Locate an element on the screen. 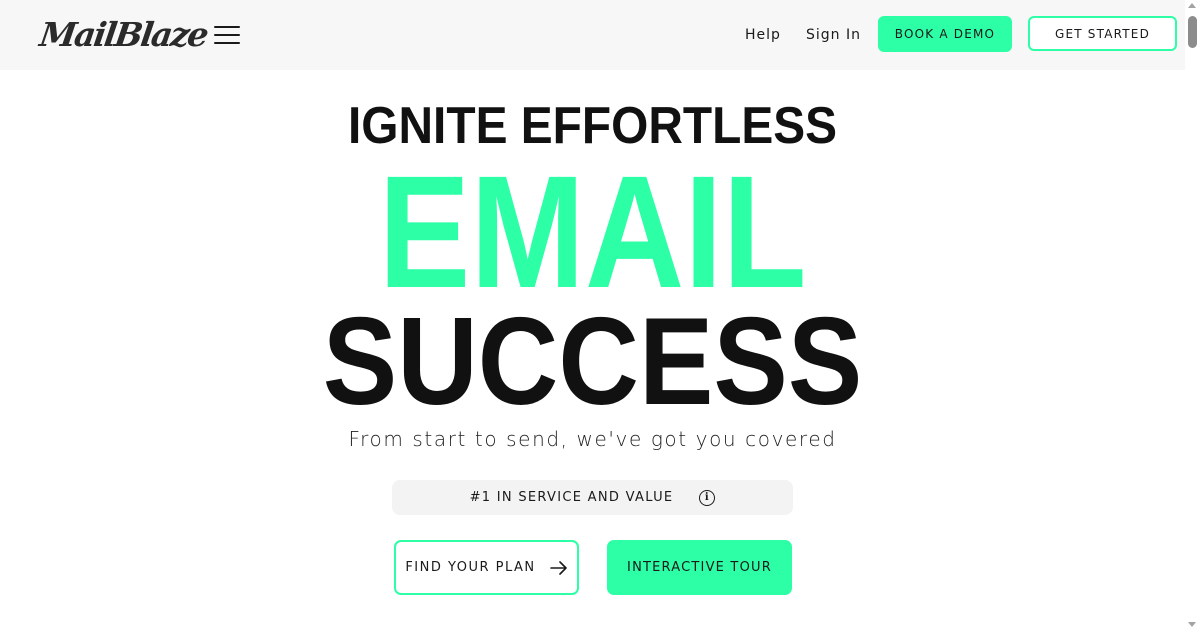 Image resolution: width=1200 pixels, height=630 pixels. hero-heading-success: SUCCESS is located at coordinates (592, 362).